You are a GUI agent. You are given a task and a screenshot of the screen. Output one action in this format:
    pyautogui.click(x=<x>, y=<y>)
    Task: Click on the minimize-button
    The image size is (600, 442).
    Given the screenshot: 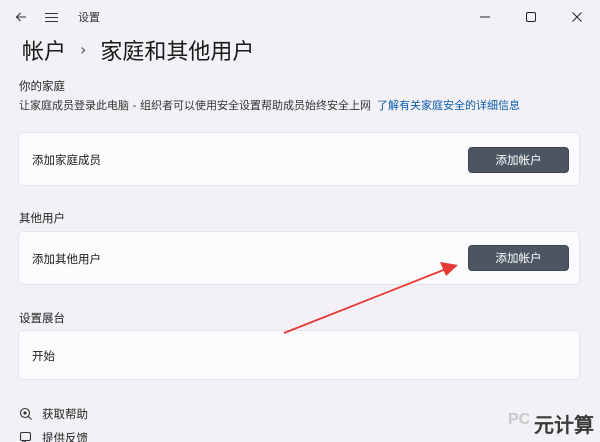 What is the action you would take?
    pyautogui.click(x=485, y=17)
    